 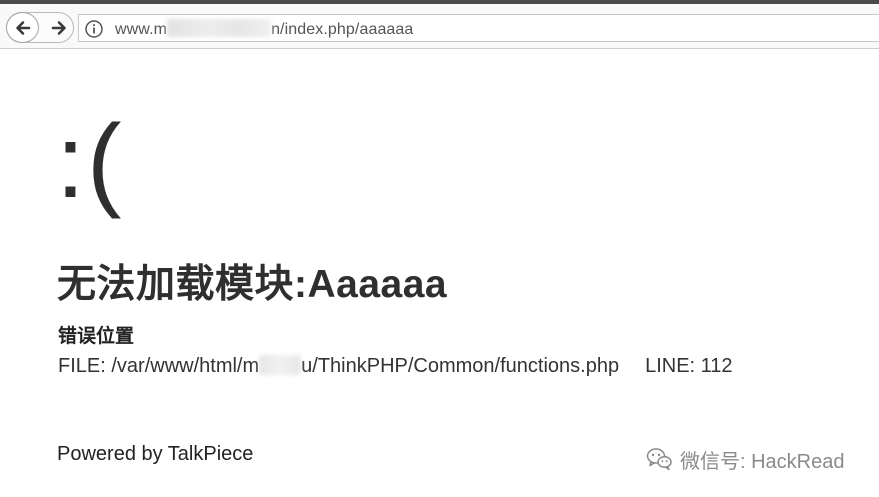 I want to click on arrow-right-icon, so click(x=58, y=27).